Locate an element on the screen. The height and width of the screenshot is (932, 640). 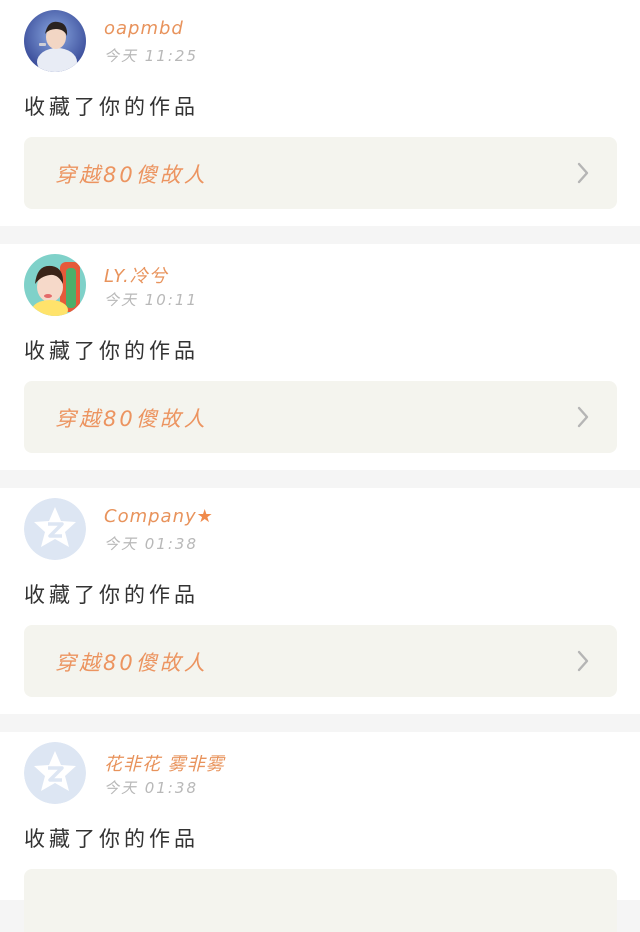
username: 花非花 雾非雾 is located at coordinates (164, 763).